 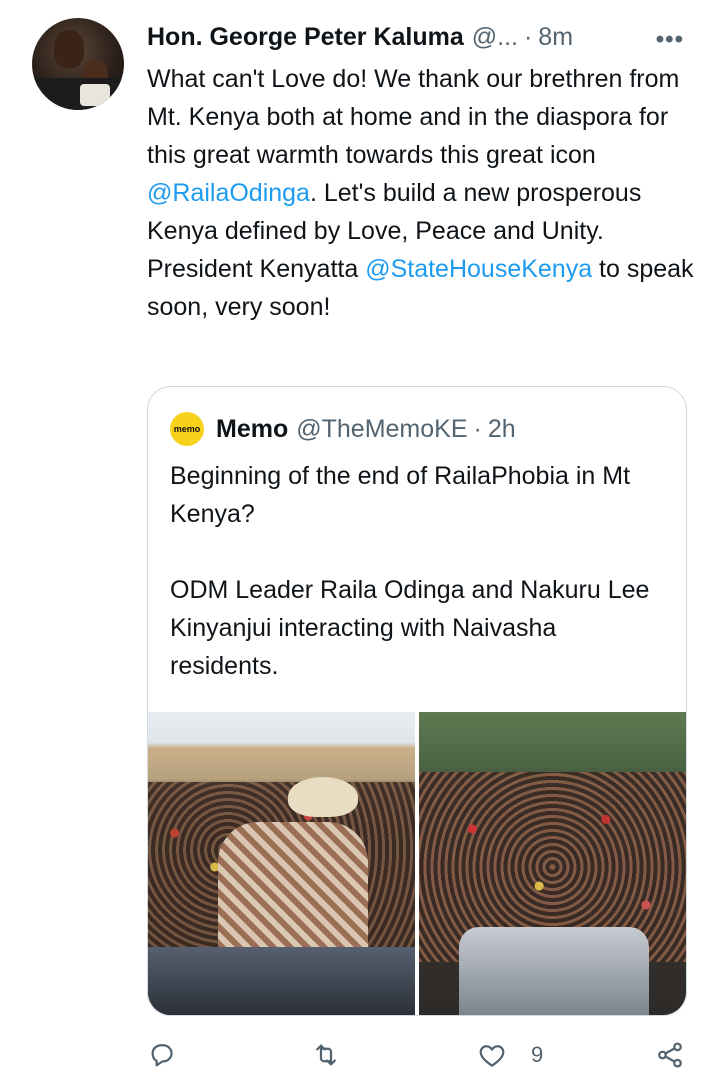 What do you see at coordinates (305, 37) in the screenshot?
I see `author-name: Hon. George Peter Kaluma` at bounding box center [305, 37].